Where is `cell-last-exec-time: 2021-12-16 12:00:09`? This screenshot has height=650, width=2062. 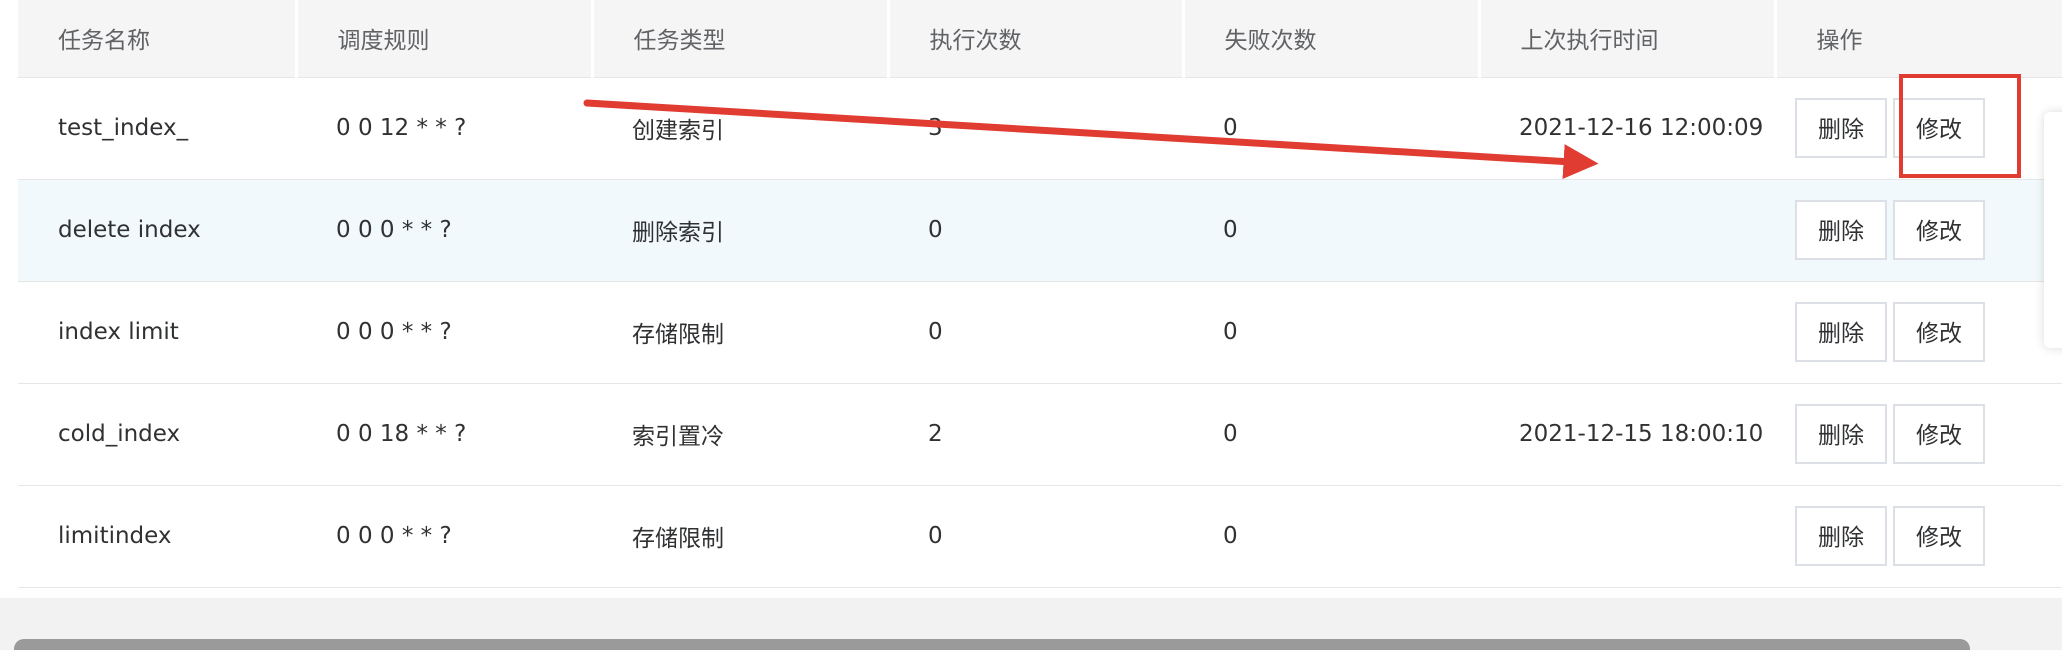 cell-last-exec-time: 2021-12-16 12:00:09 is located at coordinates (1627, 128).